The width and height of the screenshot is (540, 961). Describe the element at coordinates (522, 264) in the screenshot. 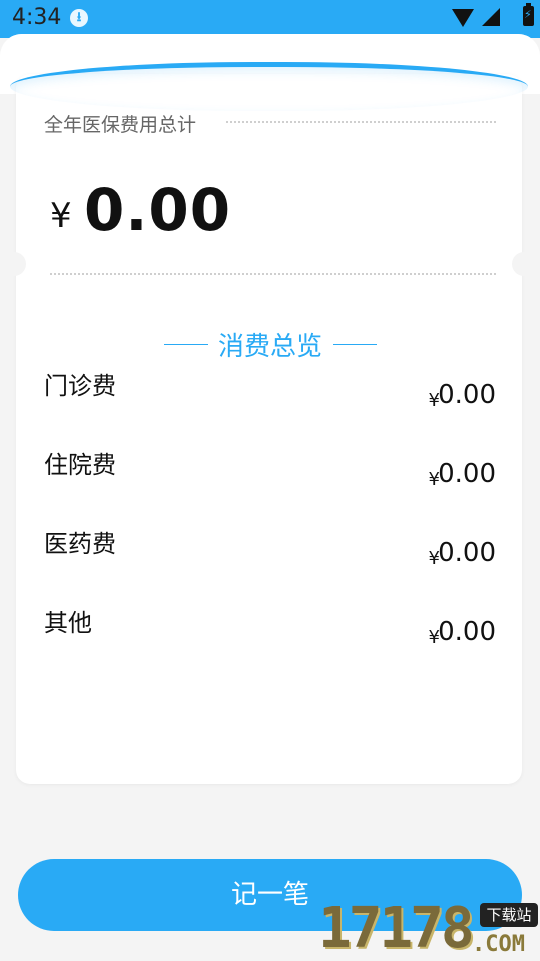

I see `receipt-notch-right` at that location.